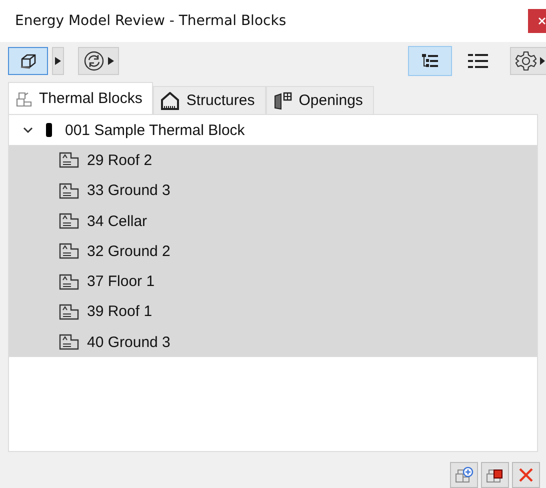 The height and width of the screenshot is (488, 546). I want to click on tree-view-icon, so click(430, 61).